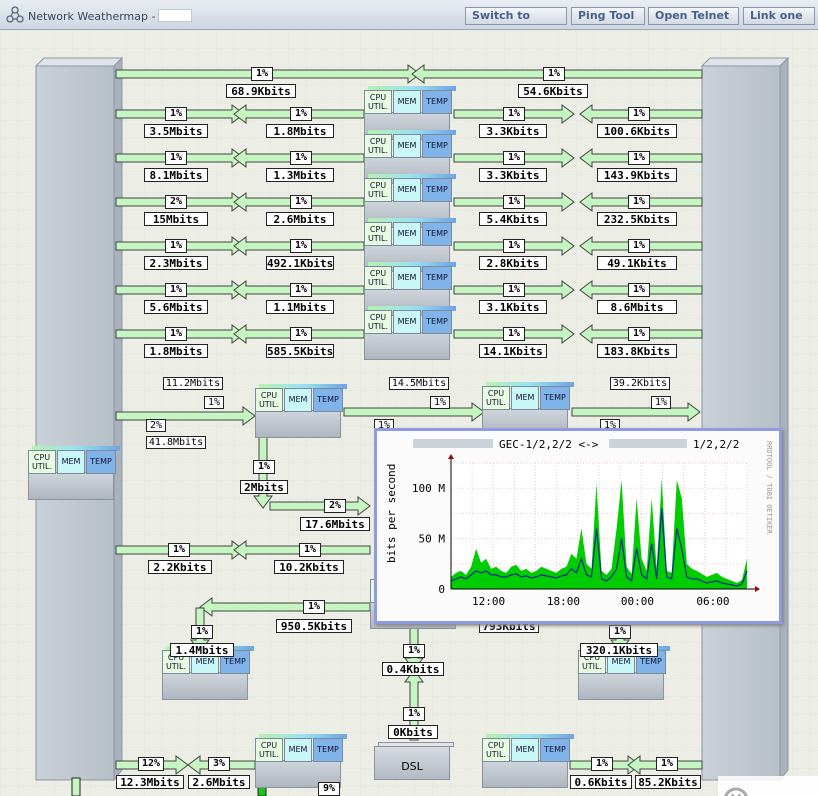 This screenshot has width=818, height=796. I want to click on link-bandwidth: 100.6Kbits, so click(637, 131).